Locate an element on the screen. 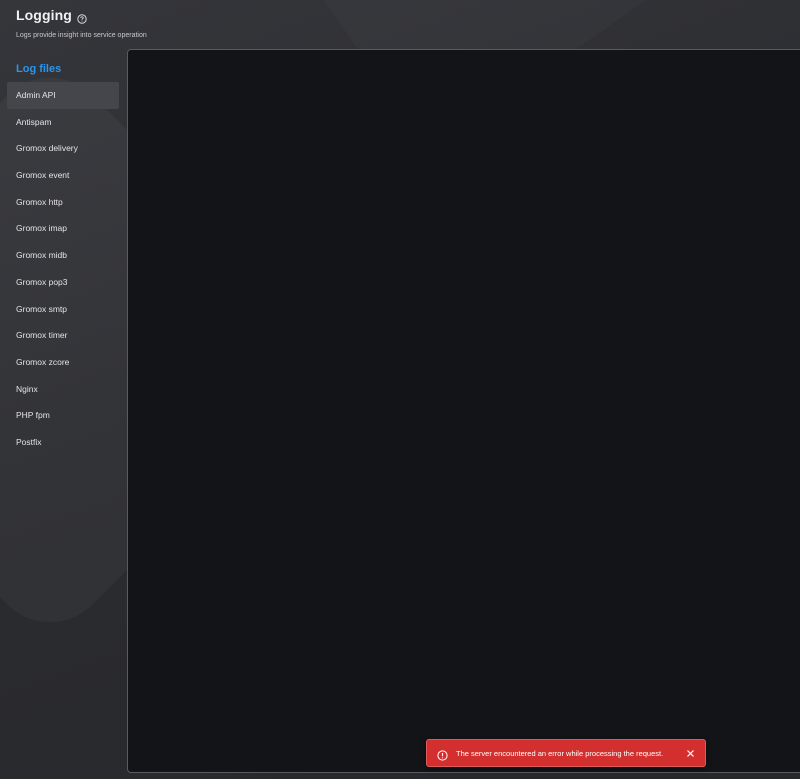  sidebar-item-gromox-pop3: Gromox pop3 is located at coordinates (63, 282).